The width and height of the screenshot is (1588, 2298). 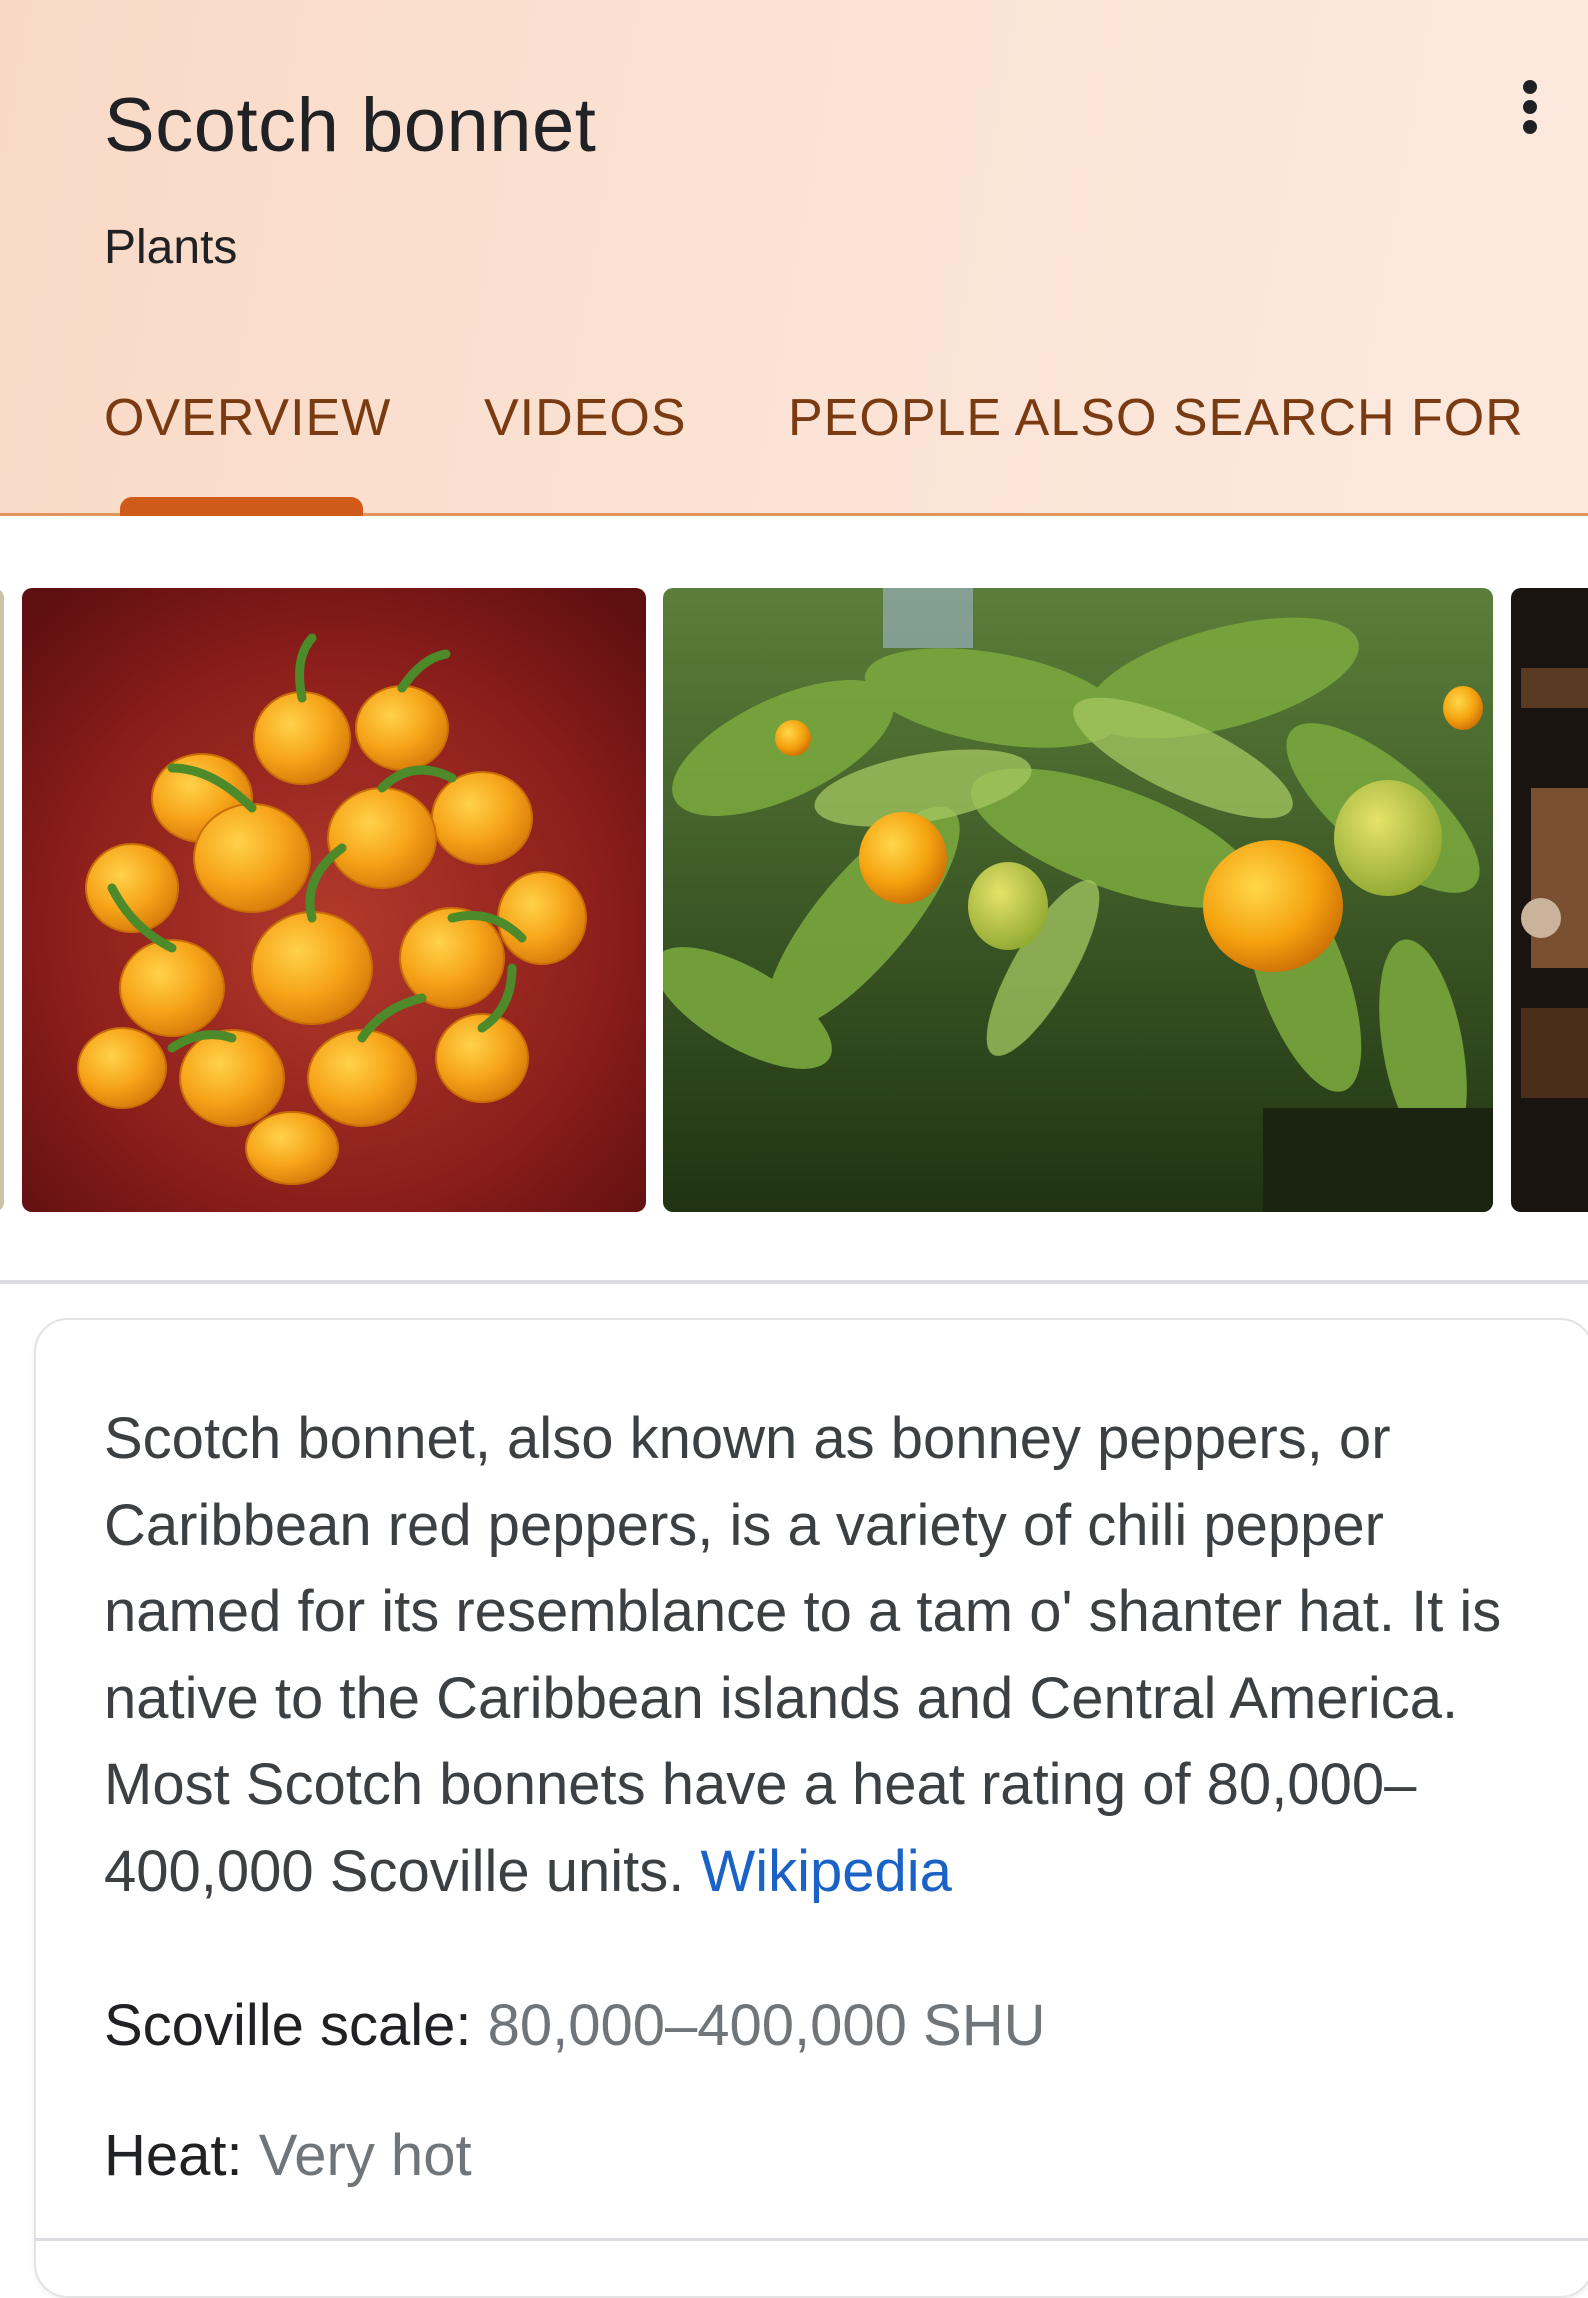 I want to click on fact-label: Scoville scale:, so click(x=288, y=2025).